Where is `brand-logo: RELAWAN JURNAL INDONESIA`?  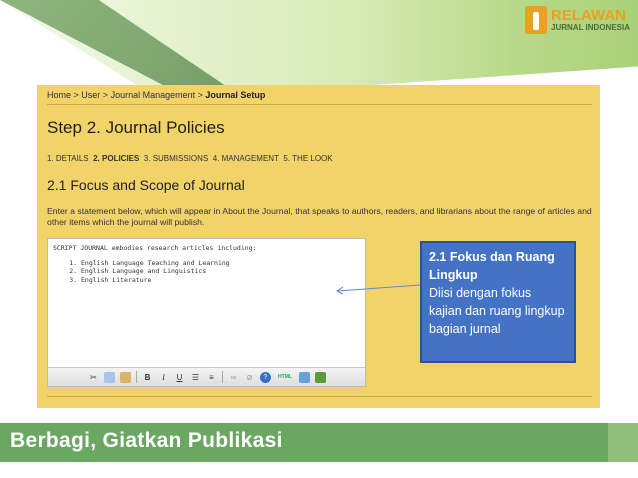
brand-logo: RELAWAN JURNAL INDONESIA is located at coordinates (577, 20).